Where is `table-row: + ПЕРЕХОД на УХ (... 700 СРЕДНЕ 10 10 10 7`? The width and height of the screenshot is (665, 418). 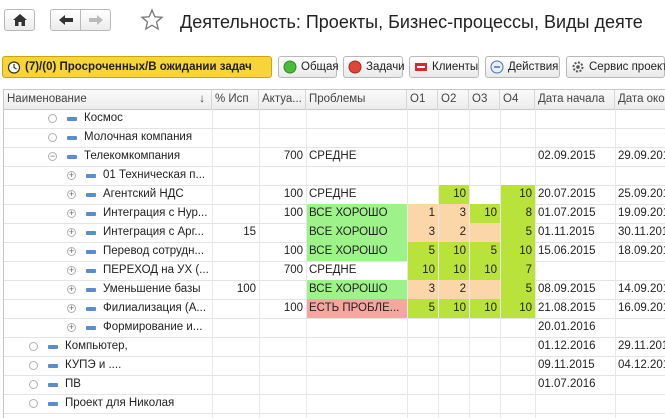 table-row: + ПЕРЕХОД на УХ (... 700 СРЕДНЕ 10 10 10 7 is located at coordinates (334, 271).